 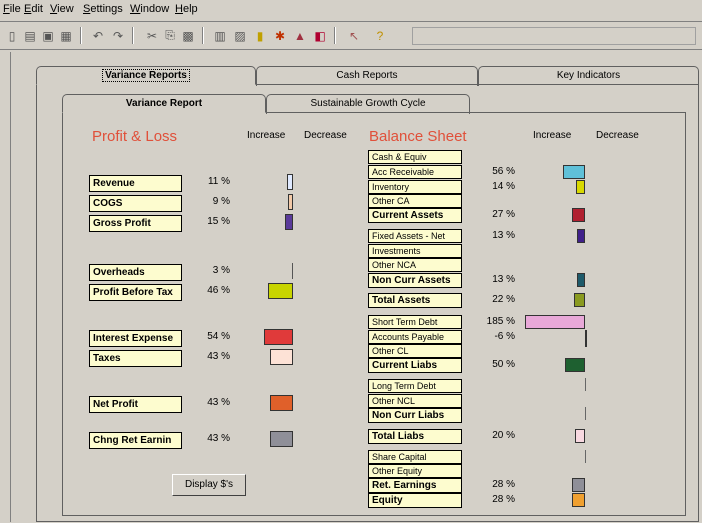 I want to click on pl-row-label: Net Profit, so click(x=135, y=404).